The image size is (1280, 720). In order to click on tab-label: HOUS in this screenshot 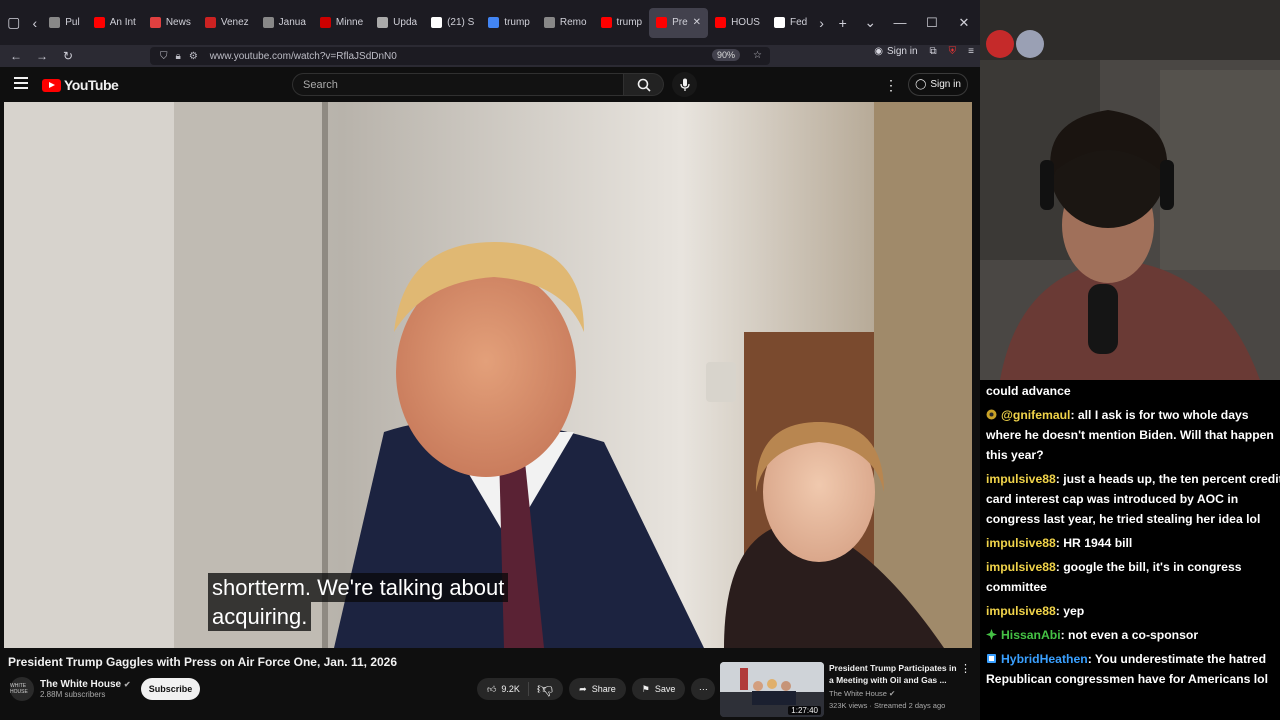, I will do `click(745, 22)`.